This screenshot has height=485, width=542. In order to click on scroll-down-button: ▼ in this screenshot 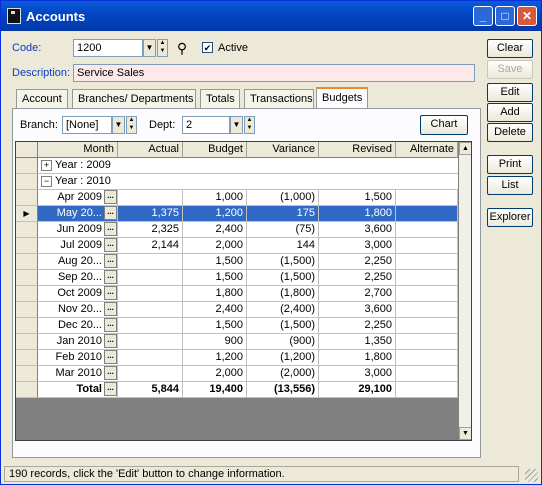, I will do `click(465, 433)`.